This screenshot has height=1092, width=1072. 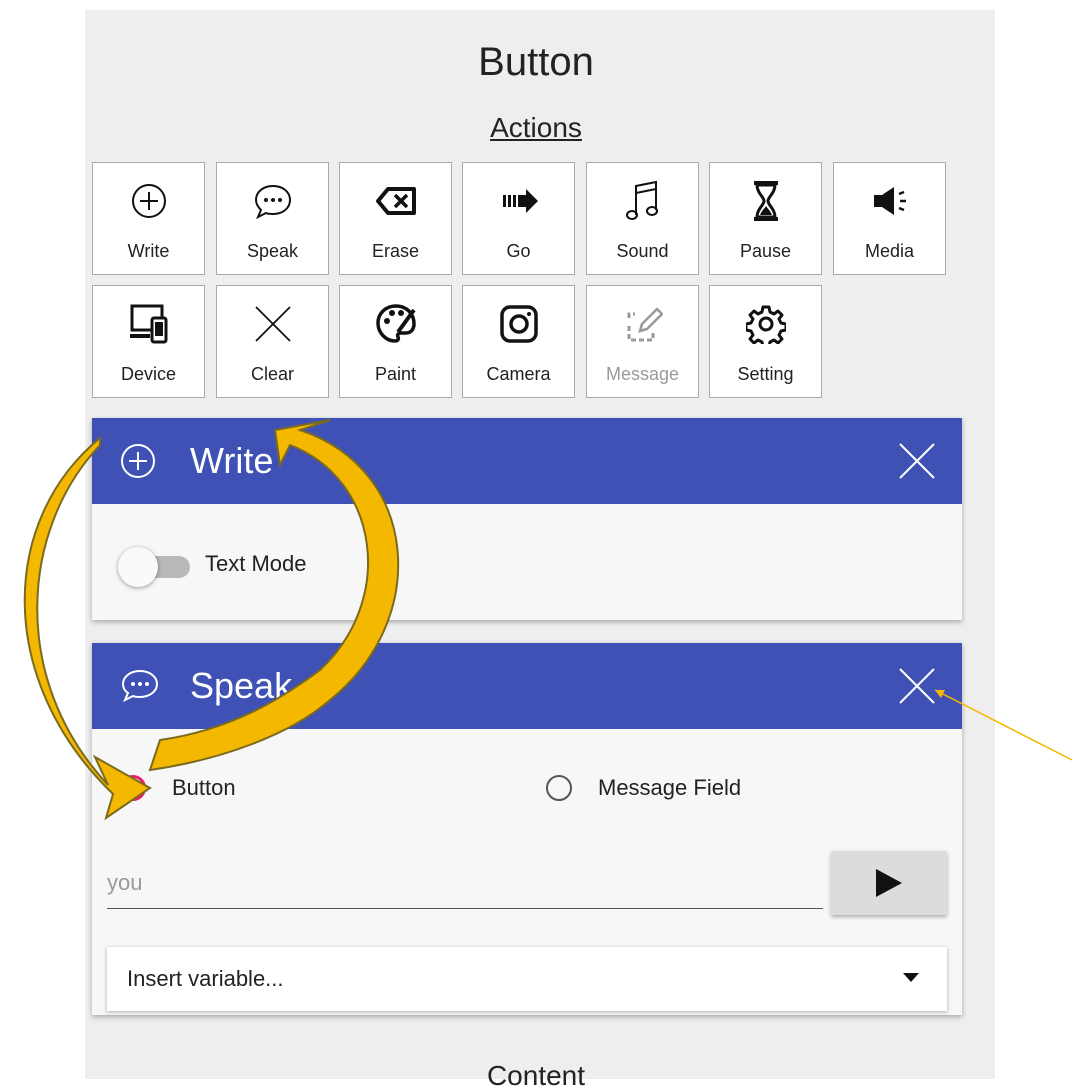 I want to click on annotation-pointer-line, so click(x=1003, y=725).